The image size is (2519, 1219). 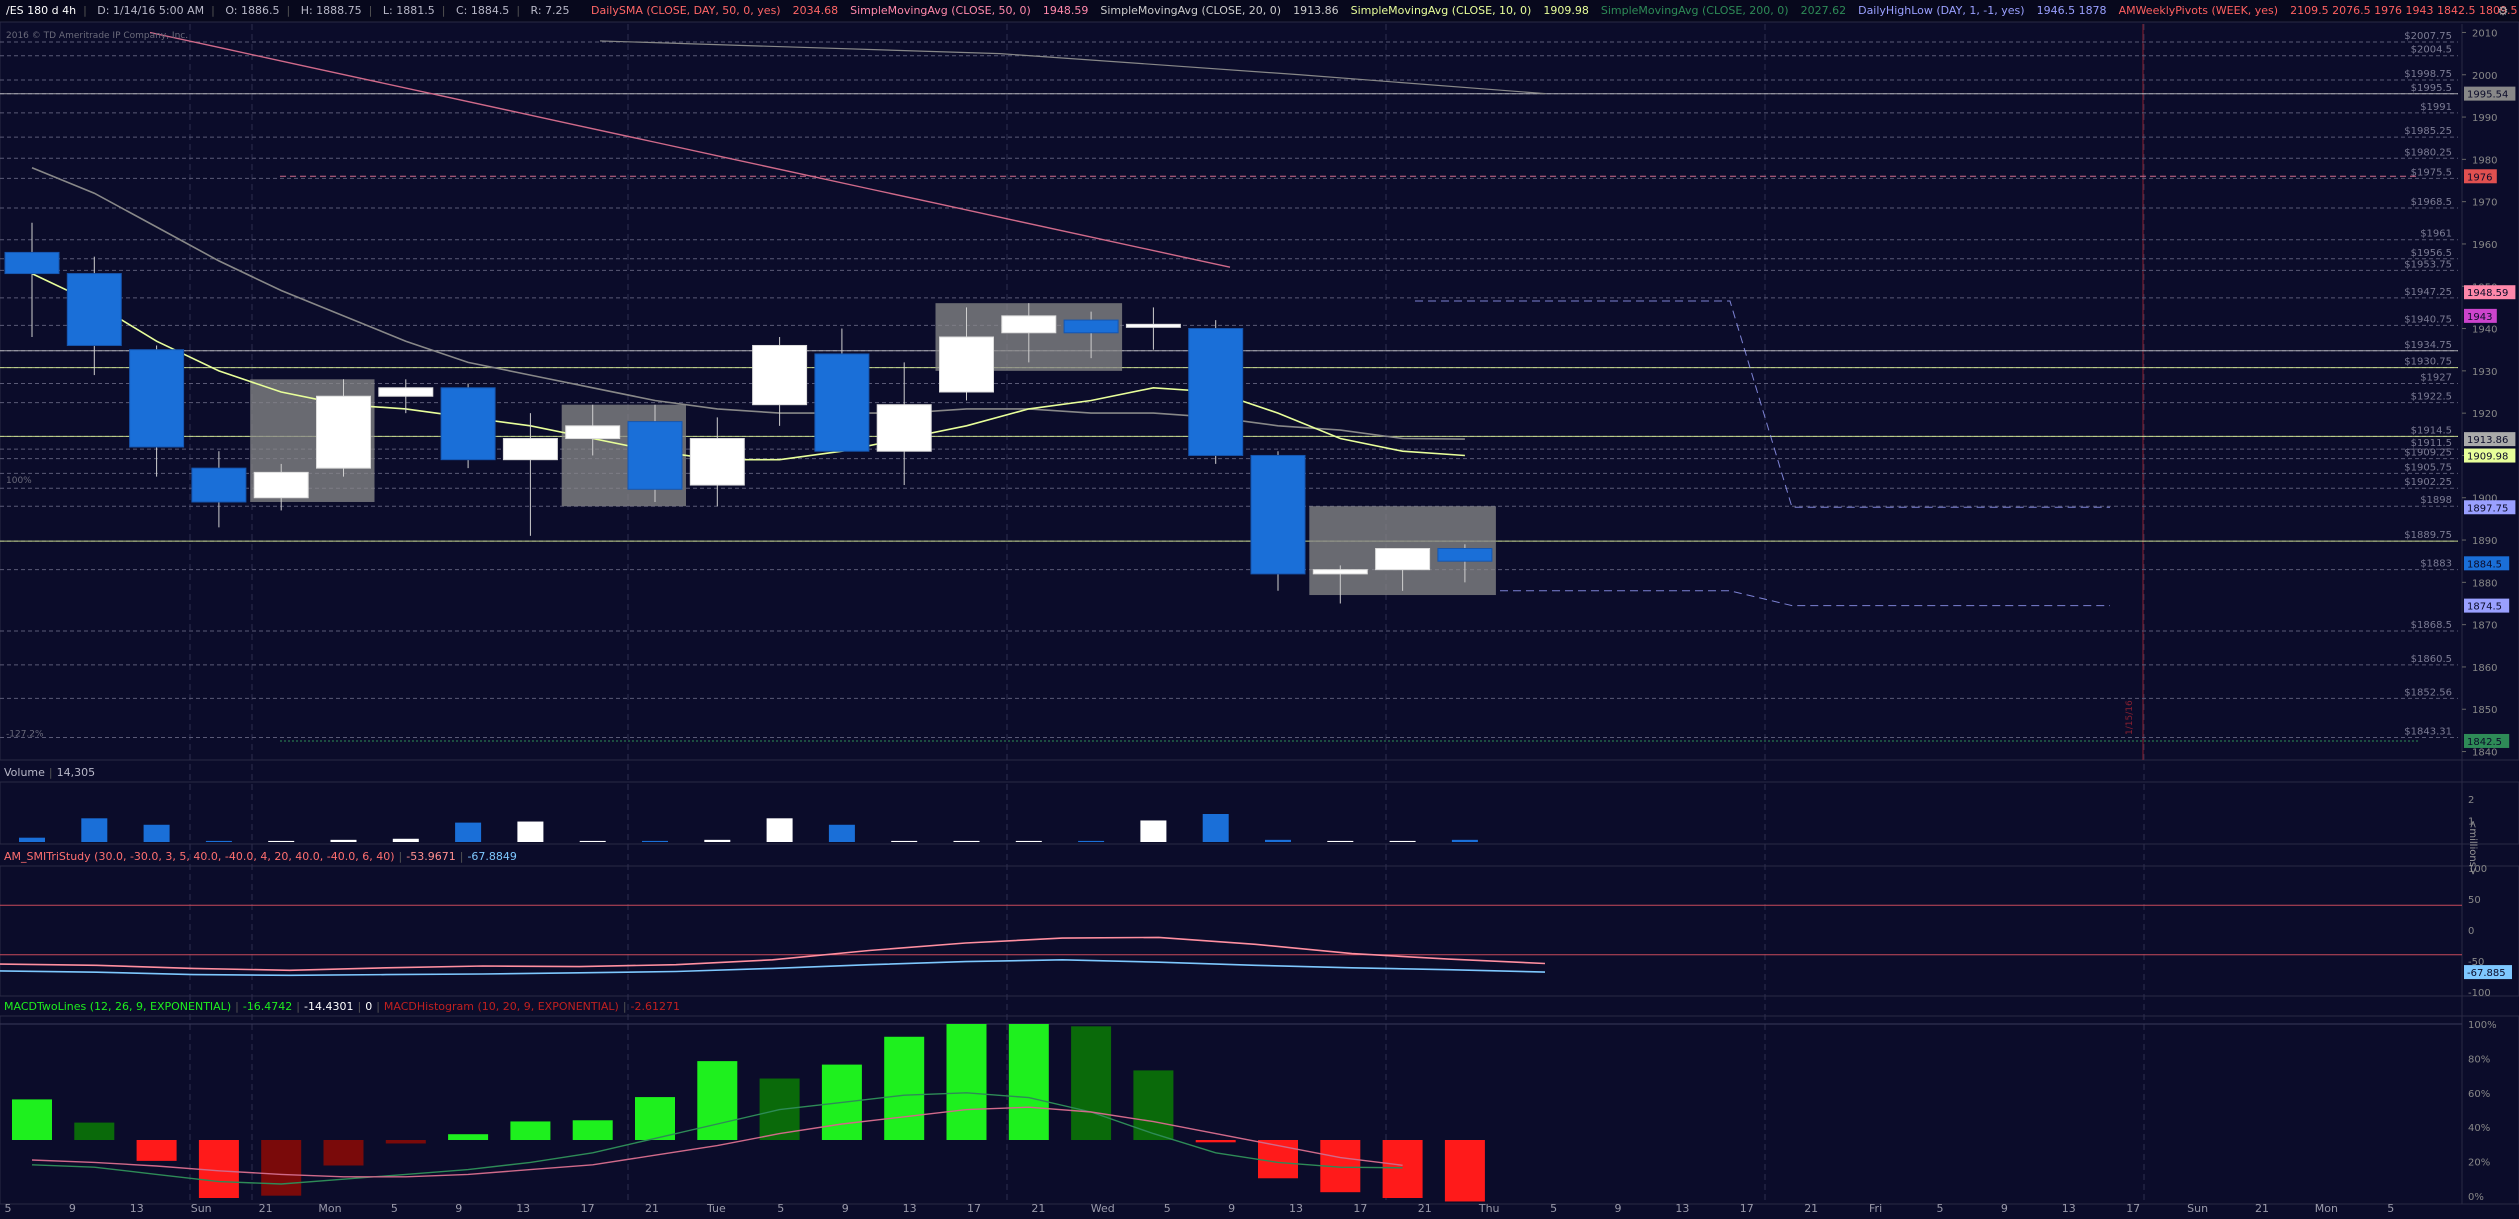 I want to click on price-tag: 1897.75, so click(x=2490, y=507).